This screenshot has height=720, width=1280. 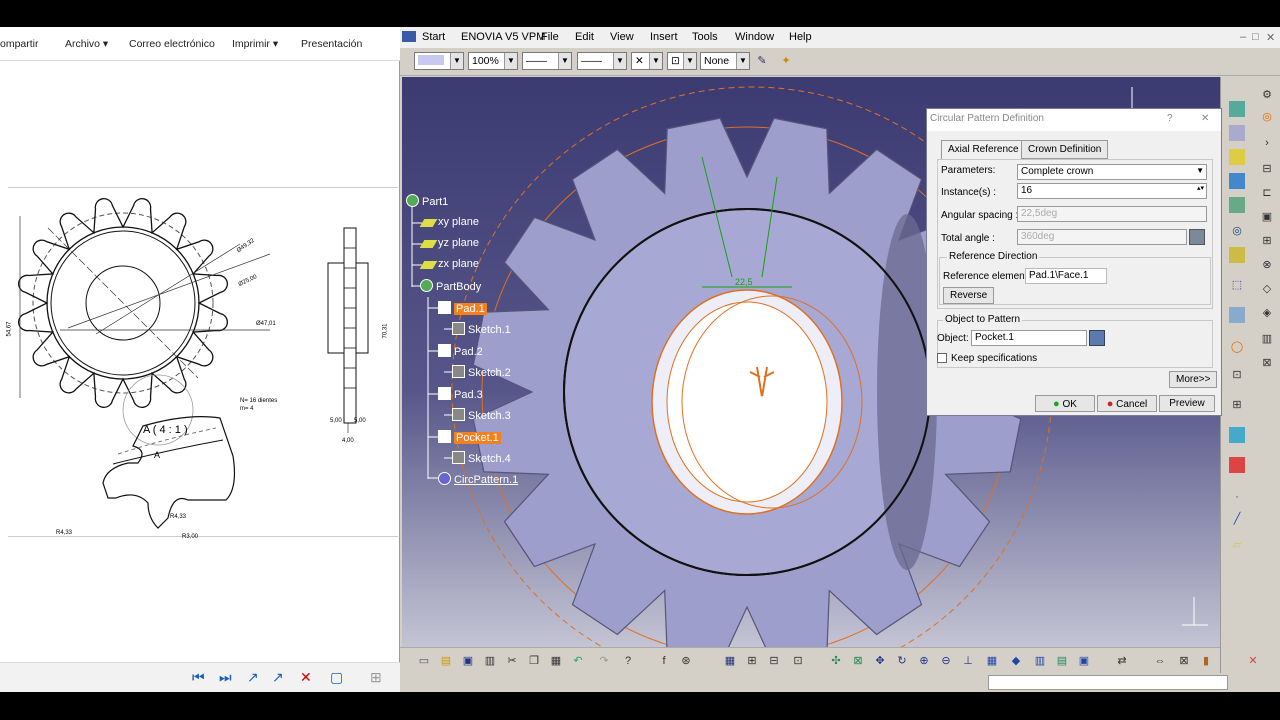 What do you see at coordinates (584, 37) in the screenshot?
I see `menu-edit: Edit` at bounding box center [584, 37].